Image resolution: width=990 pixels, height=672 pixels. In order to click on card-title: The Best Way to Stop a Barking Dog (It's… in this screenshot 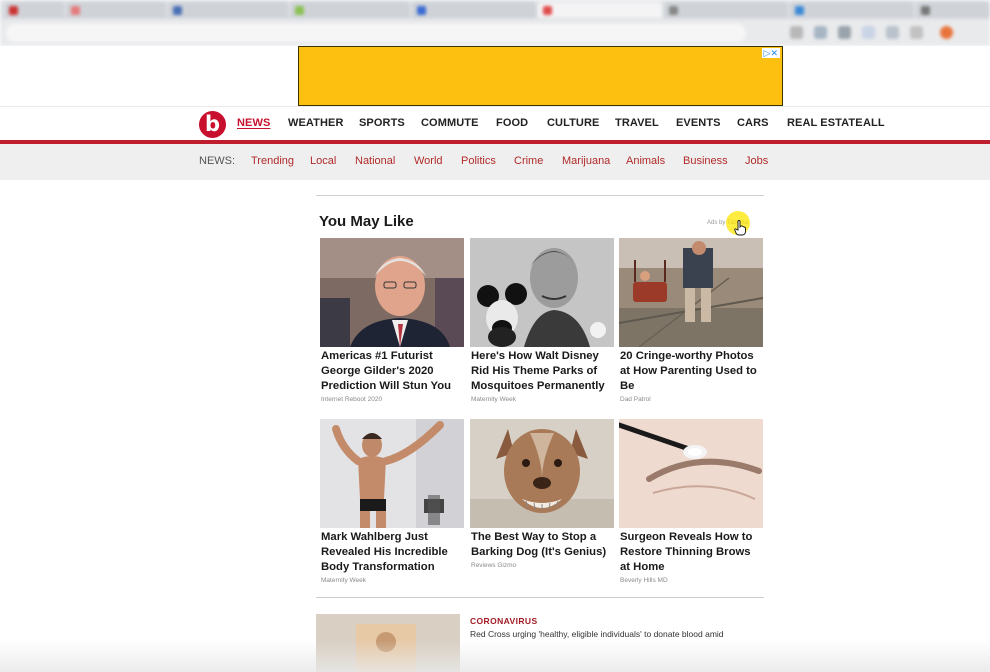, I will do `click(542, 545)`.